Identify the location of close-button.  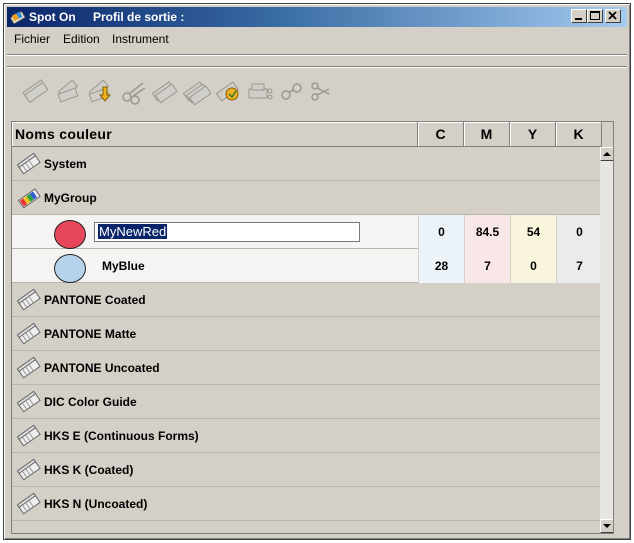
(613, 16).